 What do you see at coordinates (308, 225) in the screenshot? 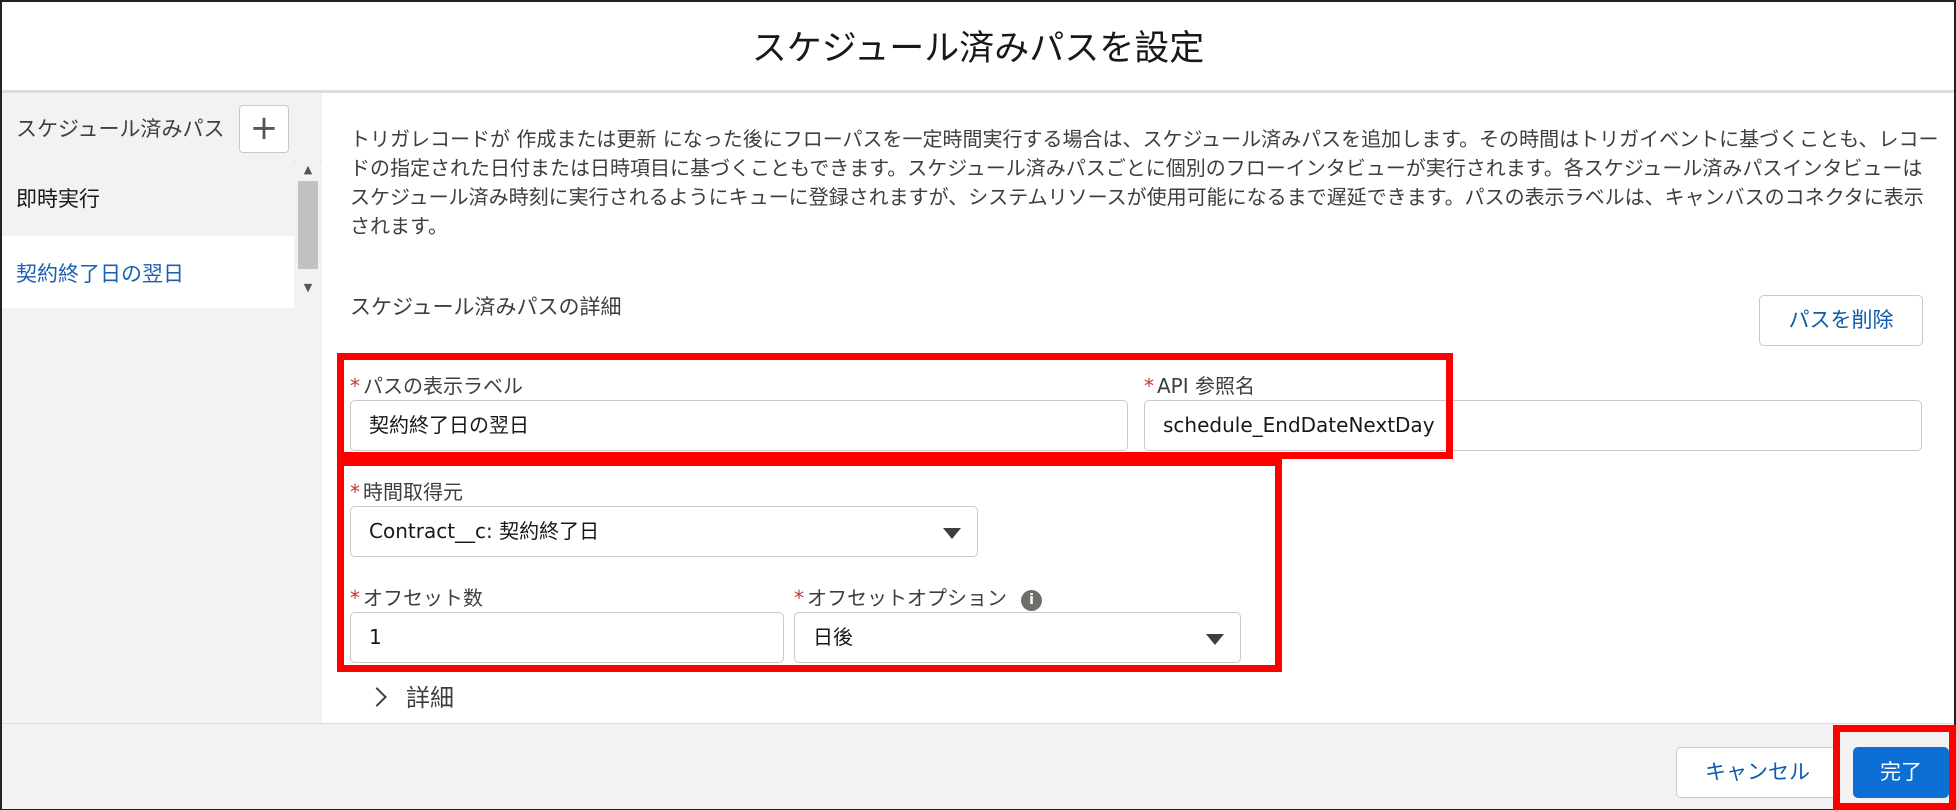
I see `scrollbar-thumb` at bounding box center [308, 225].